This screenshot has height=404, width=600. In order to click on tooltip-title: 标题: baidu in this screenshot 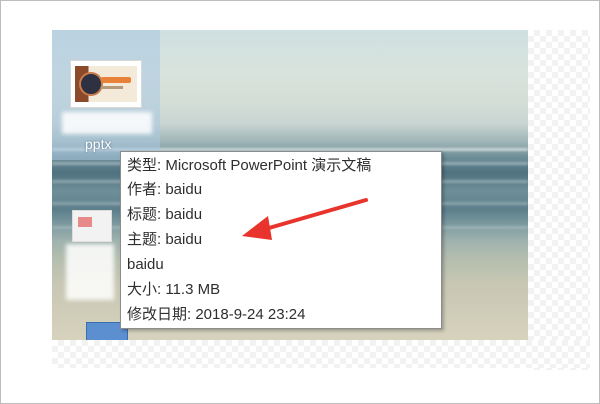, I will do `click(165, 214)`.